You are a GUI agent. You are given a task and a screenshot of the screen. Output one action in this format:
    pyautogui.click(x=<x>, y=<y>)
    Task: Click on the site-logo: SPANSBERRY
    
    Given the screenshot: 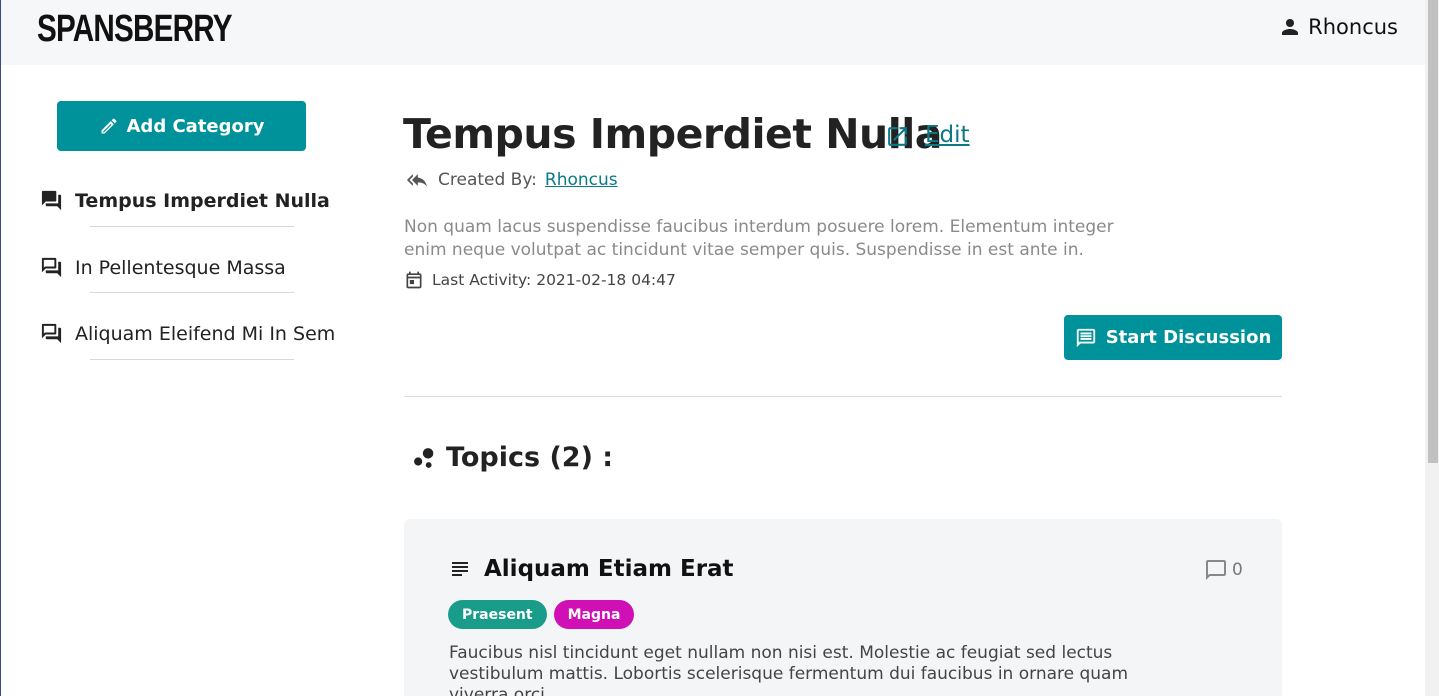 What is the action you would take?
    pyautogui.click(x=135, y=29)
    